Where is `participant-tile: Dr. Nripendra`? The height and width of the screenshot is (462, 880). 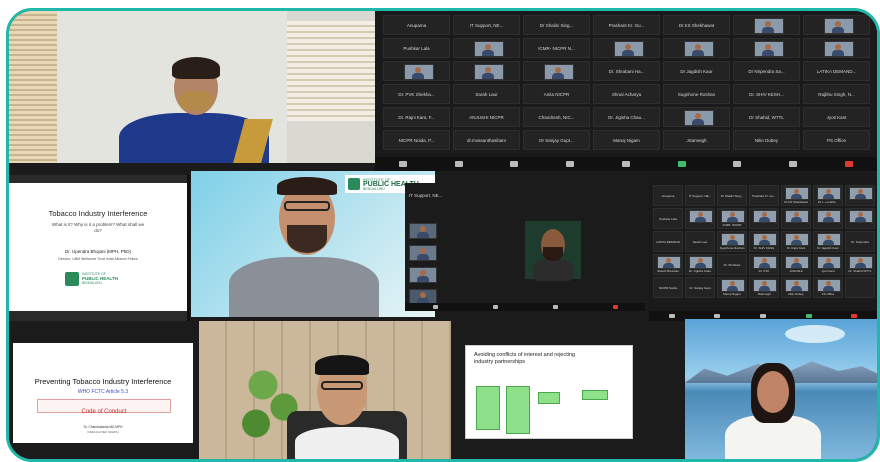
participant-tile: Dr. Nripendra is located at coordinates (860, 241).